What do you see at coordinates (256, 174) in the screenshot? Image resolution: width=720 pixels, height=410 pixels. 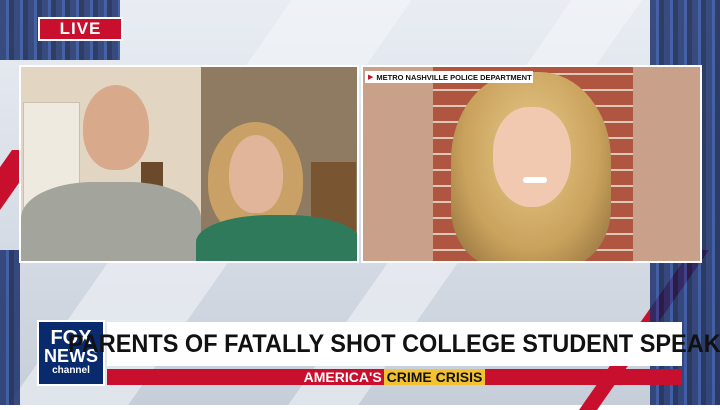 I see `mother-figure` at bounding box center [256, 174].